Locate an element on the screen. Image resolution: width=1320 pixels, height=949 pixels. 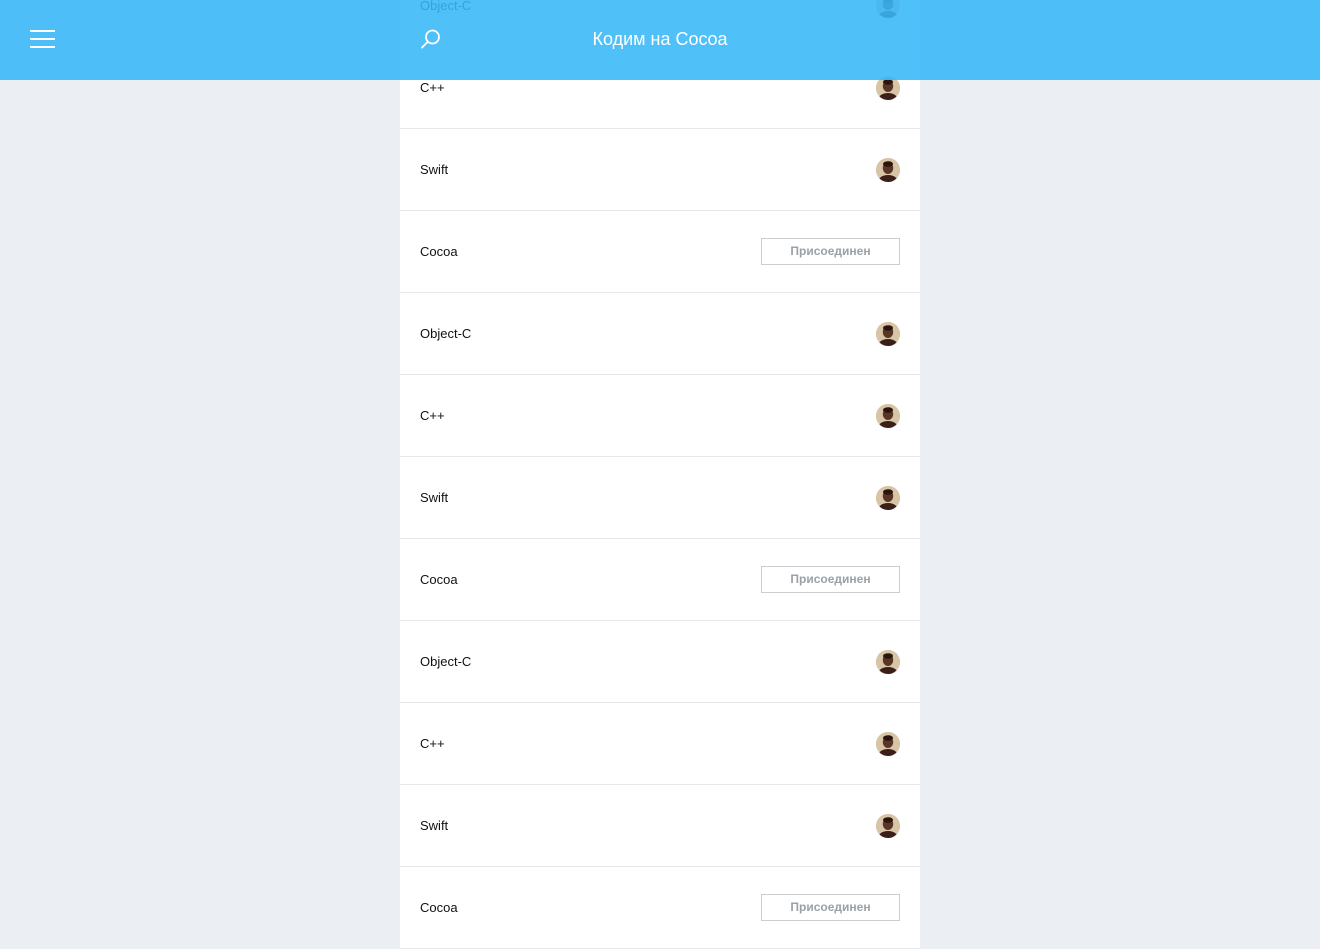
page-title: Кодим на Cocoa is located at coordinates (660, 39).